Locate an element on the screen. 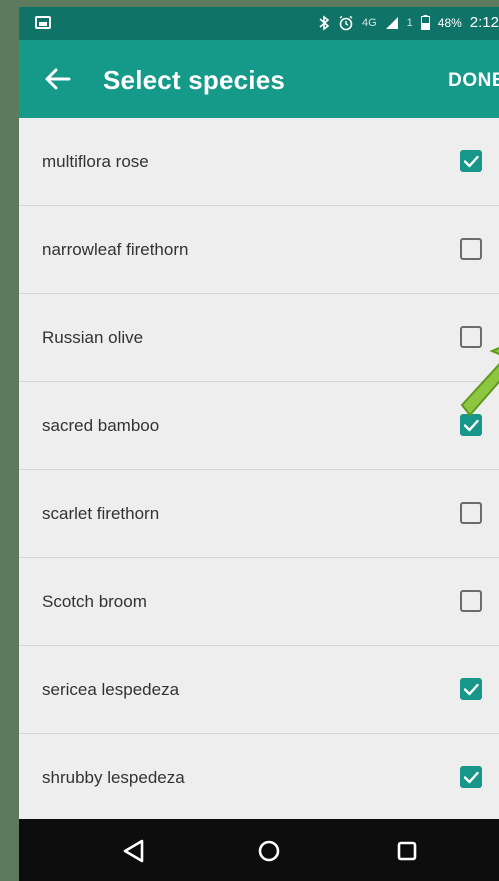 The width and height of the screenshot is (499, 881). list-item: sacred bamboo is located at coordinates (259, 426).